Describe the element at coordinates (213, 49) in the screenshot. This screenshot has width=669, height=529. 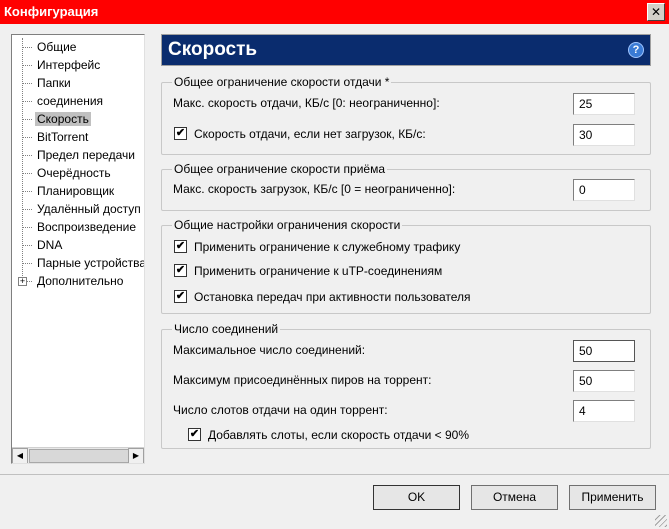
I see `page-title: Скорость` at that location.